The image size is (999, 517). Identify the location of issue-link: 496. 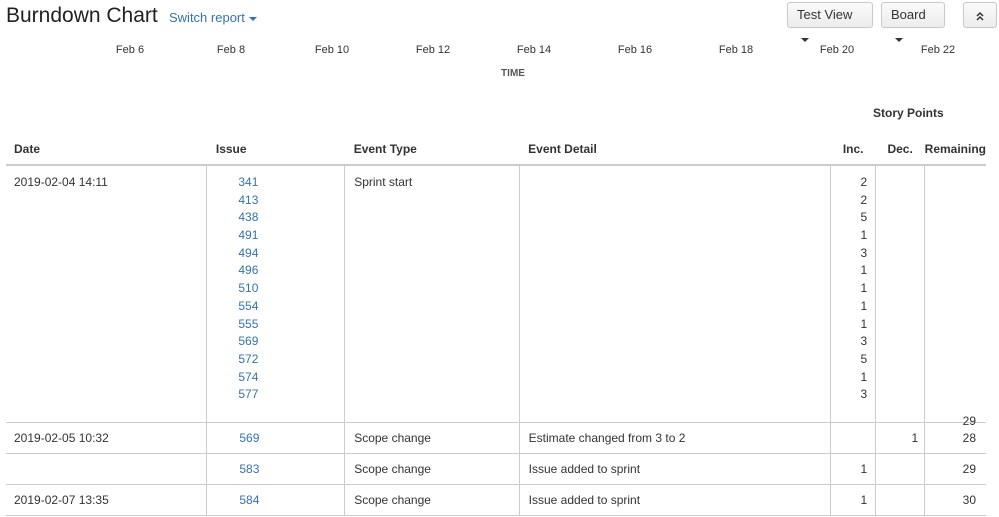
(248, 270).